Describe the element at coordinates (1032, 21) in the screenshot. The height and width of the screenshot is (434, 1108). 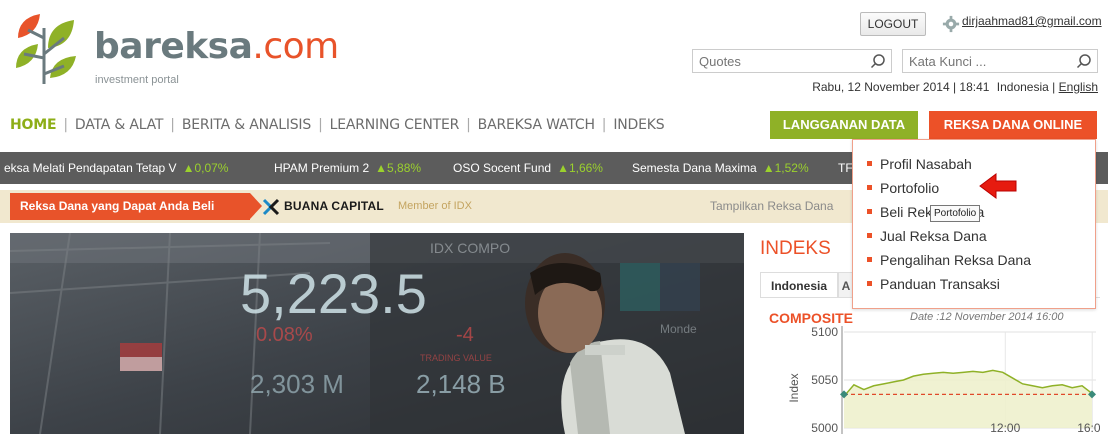
I see `user-email-link: dirjaahmad81@gmail.com` at that location.